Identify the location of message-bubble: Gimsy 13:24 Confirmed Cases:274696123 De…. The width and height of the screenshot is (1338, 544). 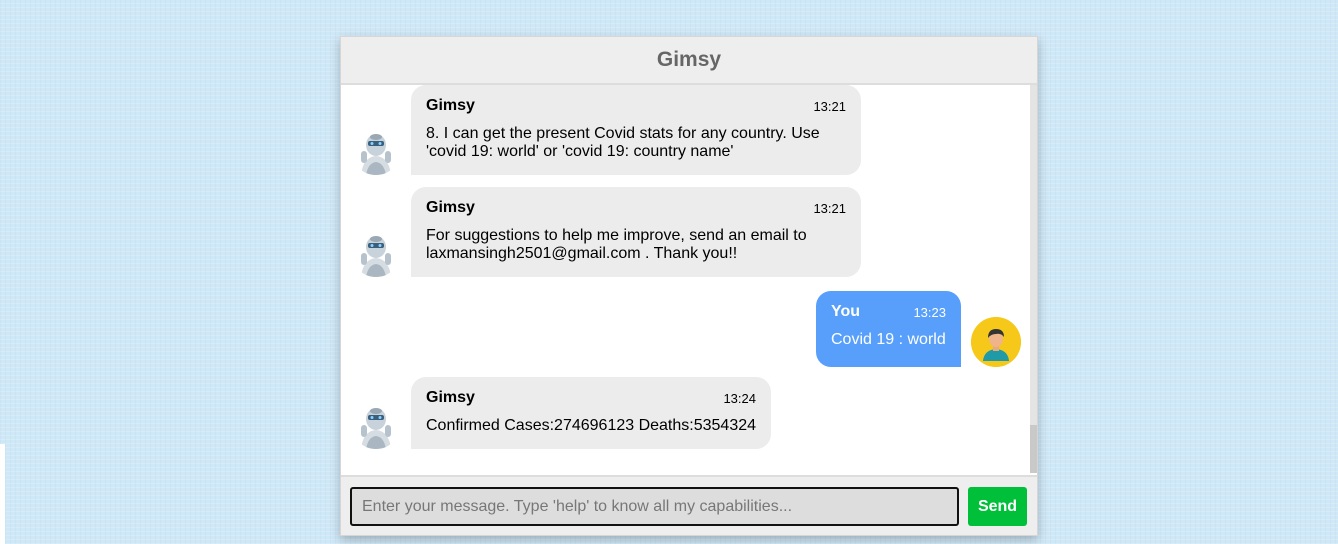
(591, 413).